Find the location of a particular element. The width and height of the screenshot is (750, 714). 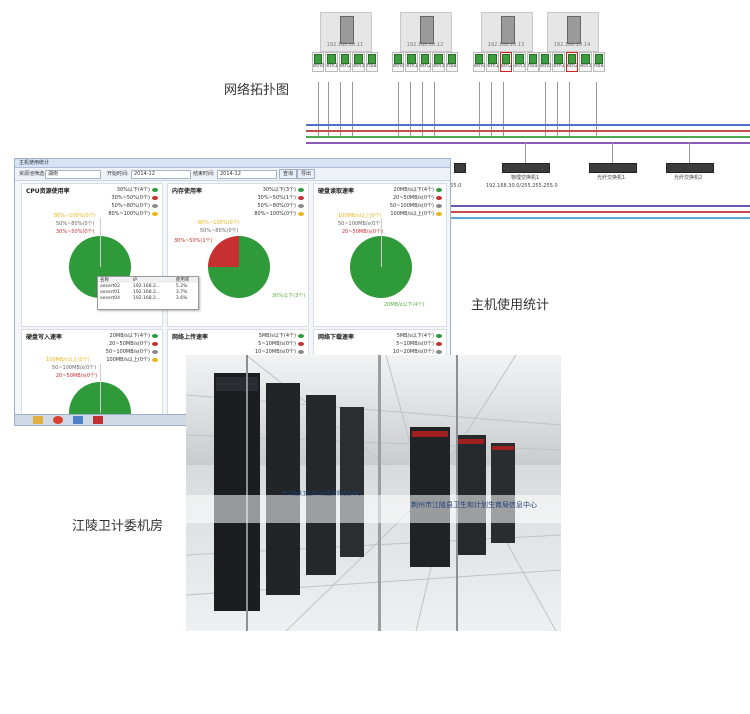

server-ip: 192.168.20.14 is located at coordinates (572, 45).